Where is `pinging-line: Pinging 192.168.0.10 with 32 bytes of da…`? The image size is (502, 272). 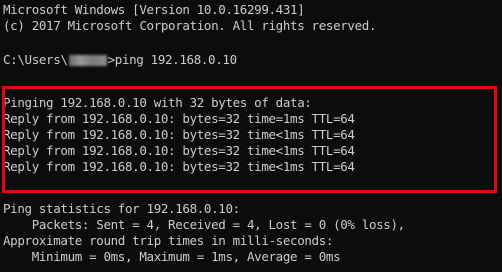 pinging-line: Pinging 192.168.0.10 with 32 bytes of da… is located at coordinates (157, 102).